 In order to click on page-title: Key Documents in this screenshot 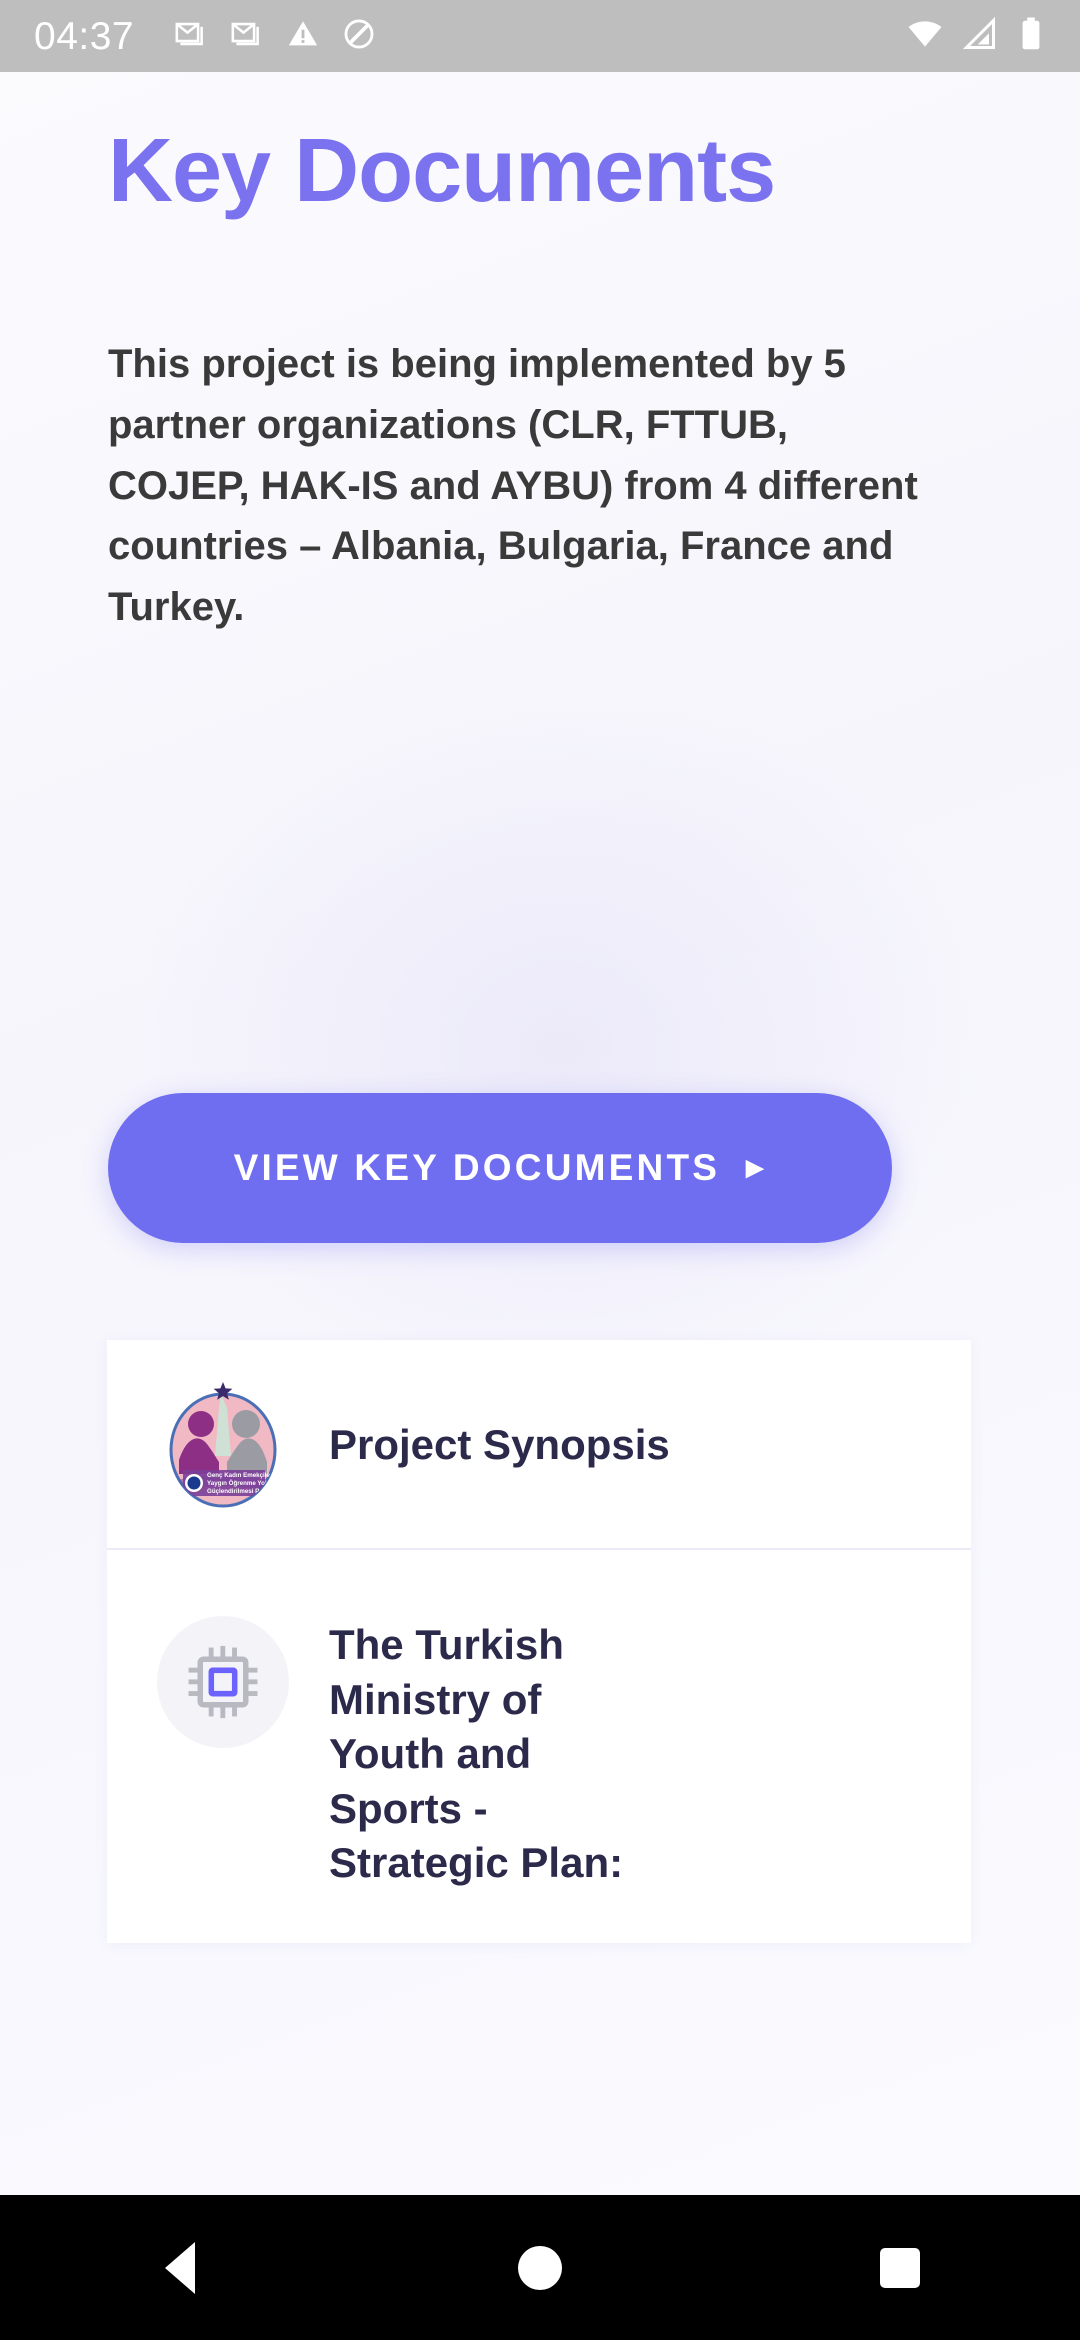, I will do `click(442, 171)`.